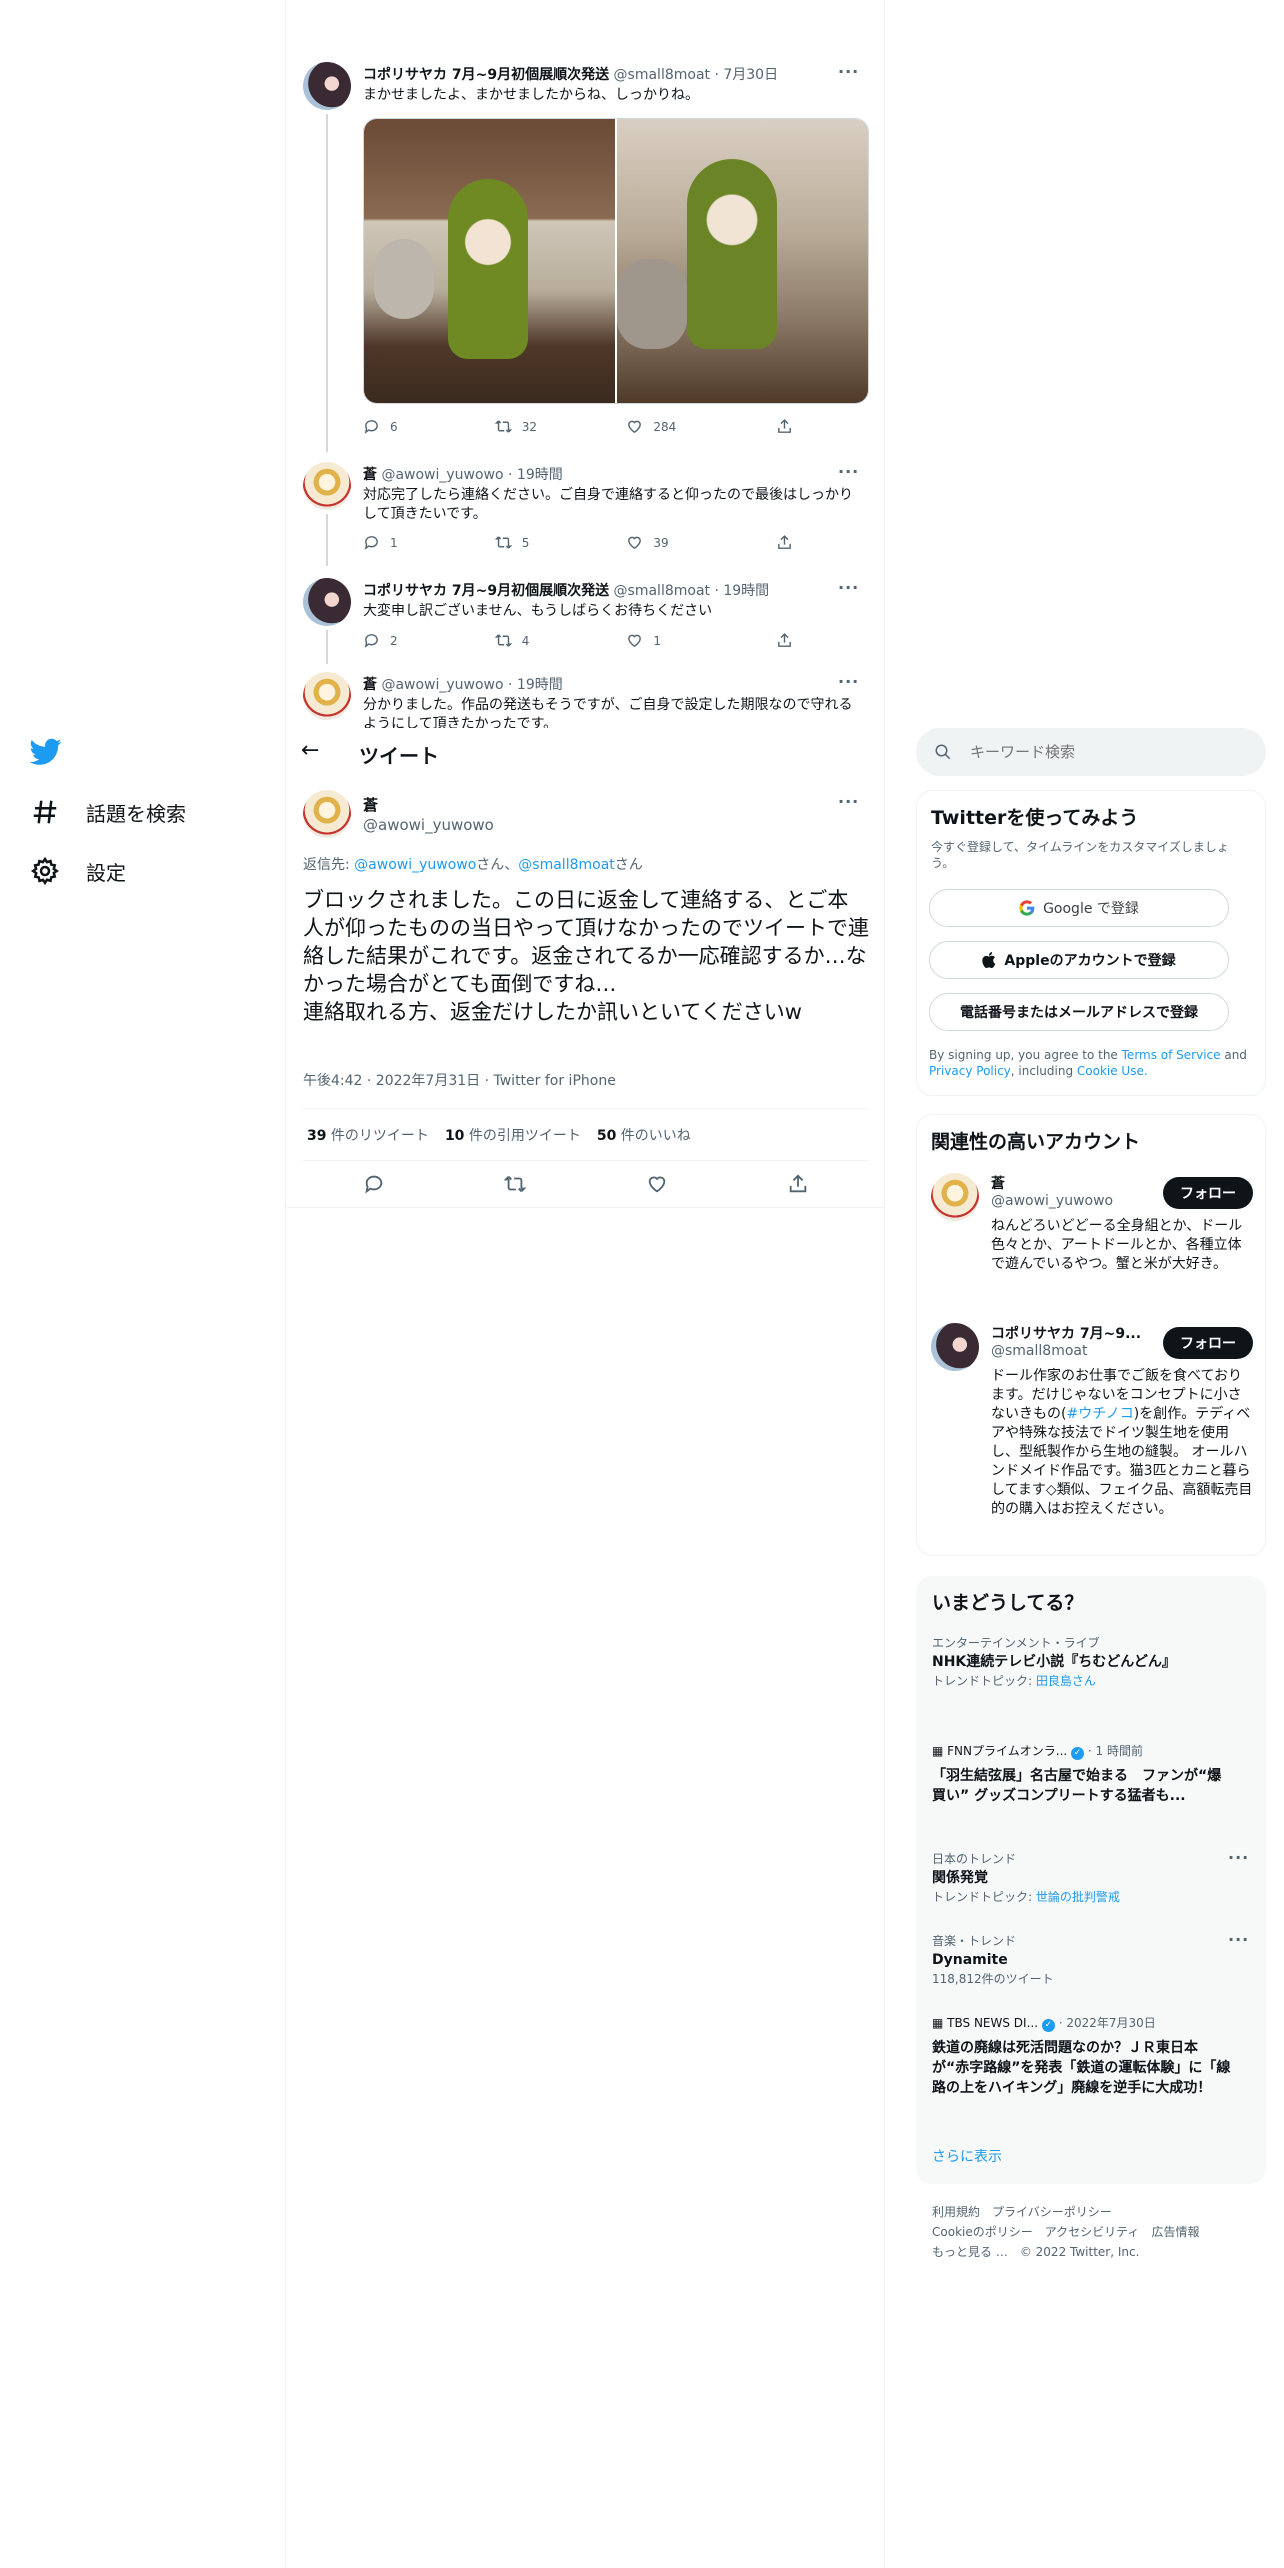 The width and height of the screenshot is (1284, 2568). I want to click on terms-link: Terms of Service, so click(1171, 1055).